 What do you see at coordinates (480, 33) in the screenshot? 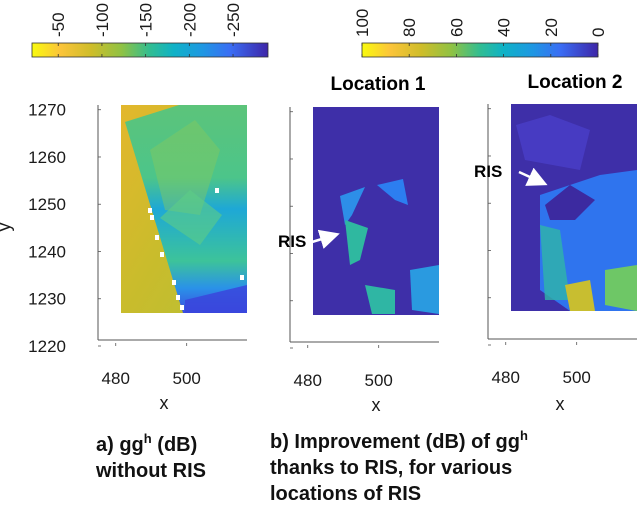
I see `colorbar-b: 100 80 60 40 20 0` at bounding box center [480, 33].